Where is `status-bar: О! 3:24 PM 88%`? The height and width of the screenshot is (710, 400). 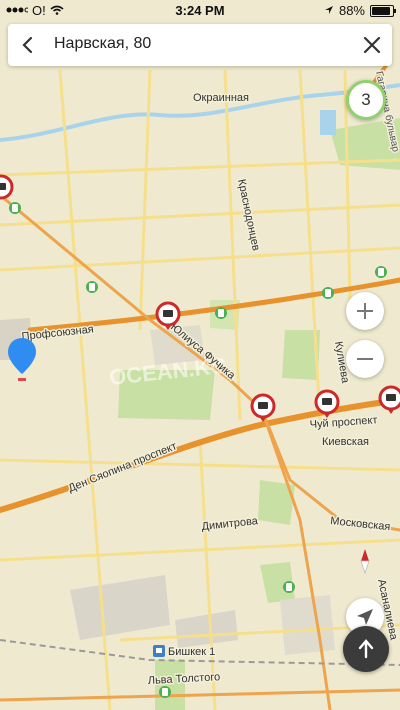 status-bar: О! 3:24 PM 88% is located at coordinates (200, 10).